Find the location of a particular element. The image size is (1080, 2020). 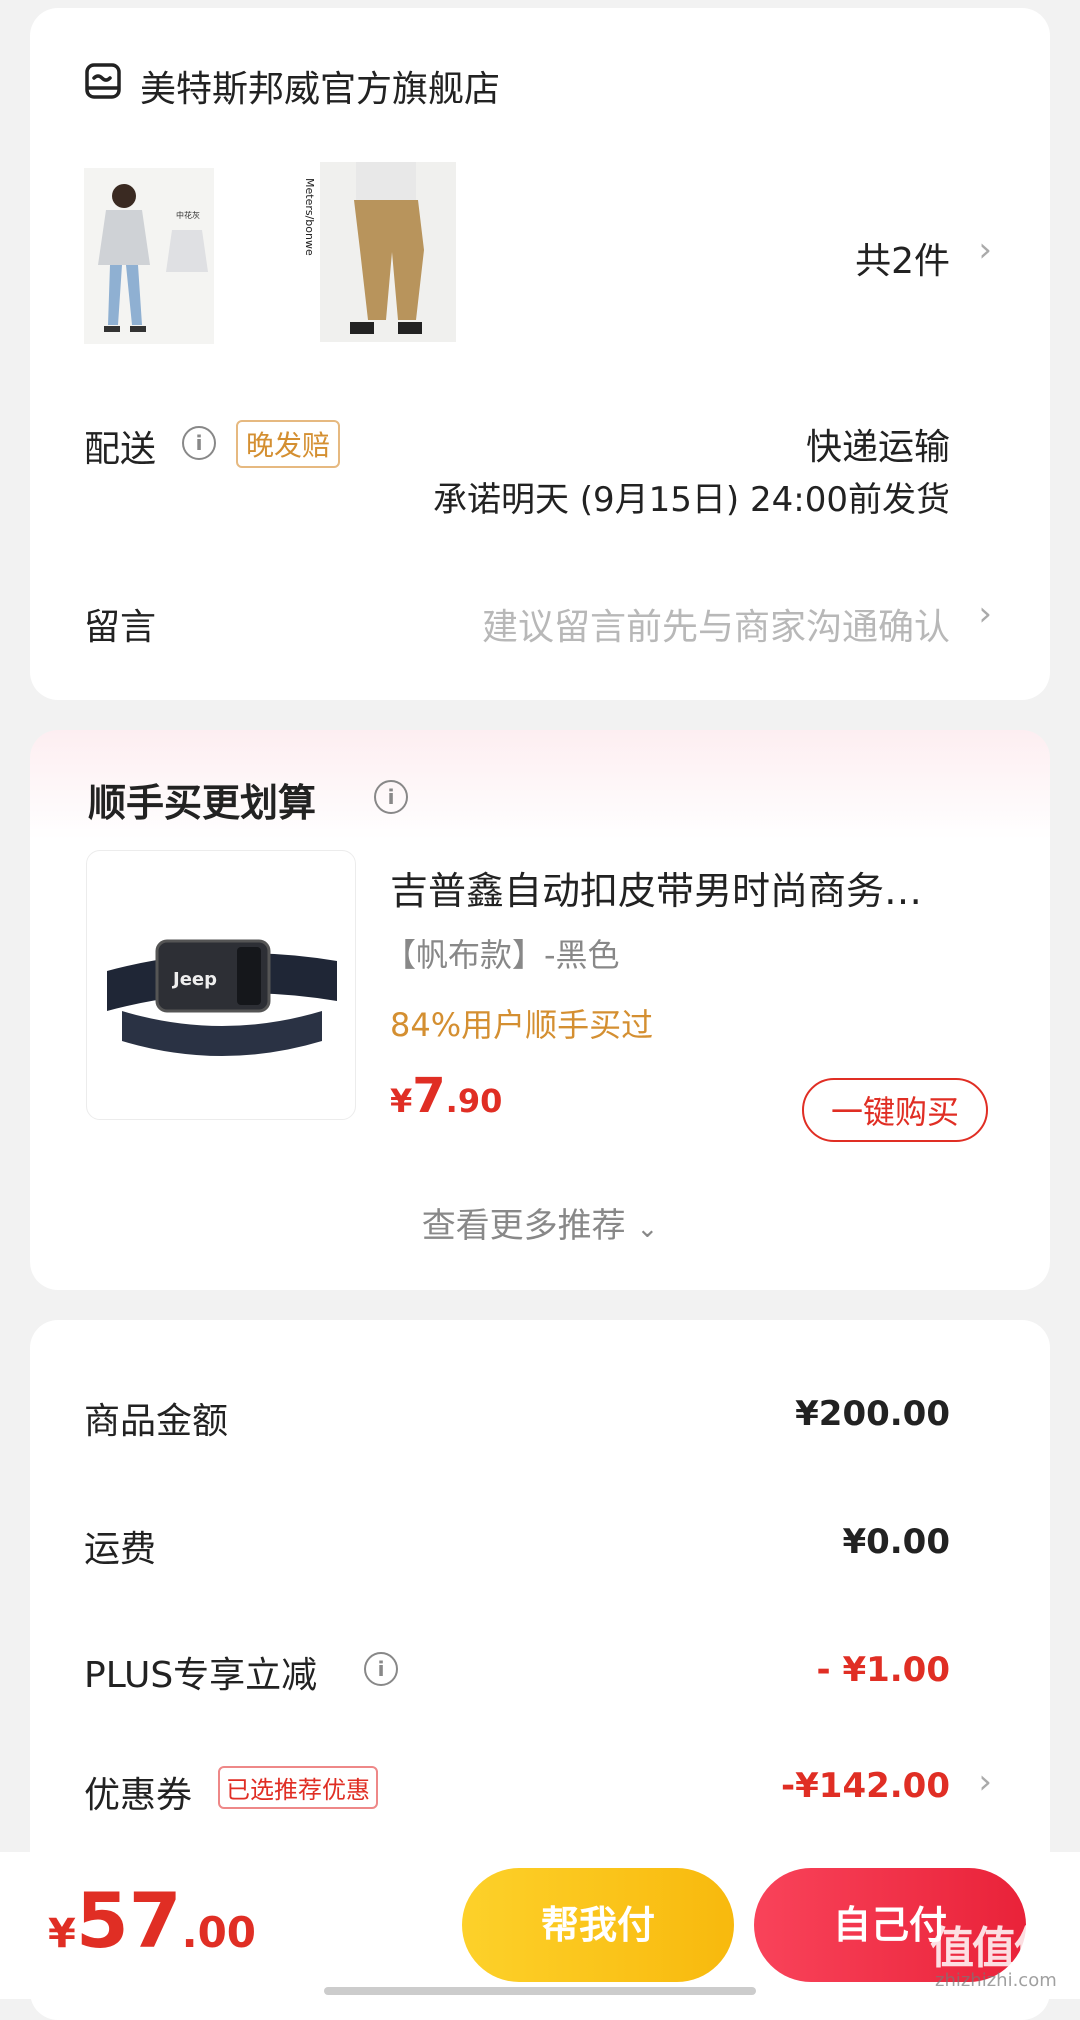

product-thumbnail-sweater: 中花灰 is located at coordinates (149, 256).